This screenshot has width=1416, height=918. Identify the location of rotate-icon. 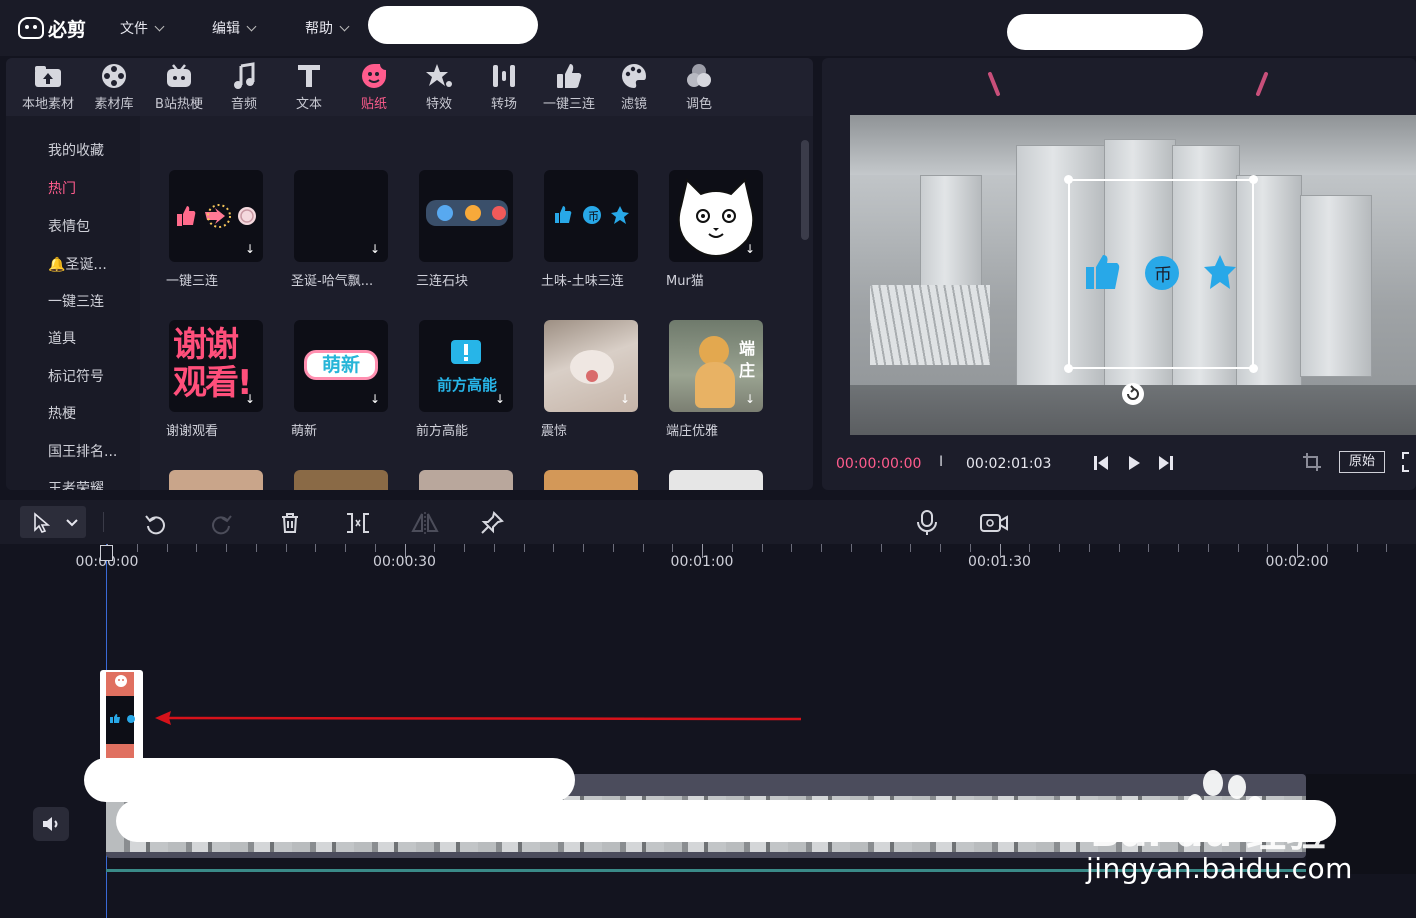
(1133, 394).